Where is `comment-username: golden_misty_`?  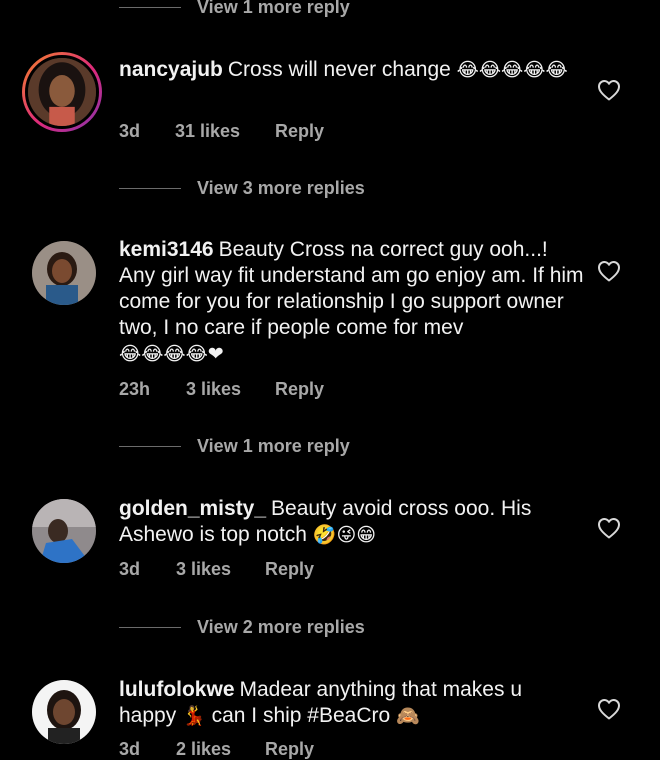
comment-username: golden_misty_ is located at coordinates (192, 508).